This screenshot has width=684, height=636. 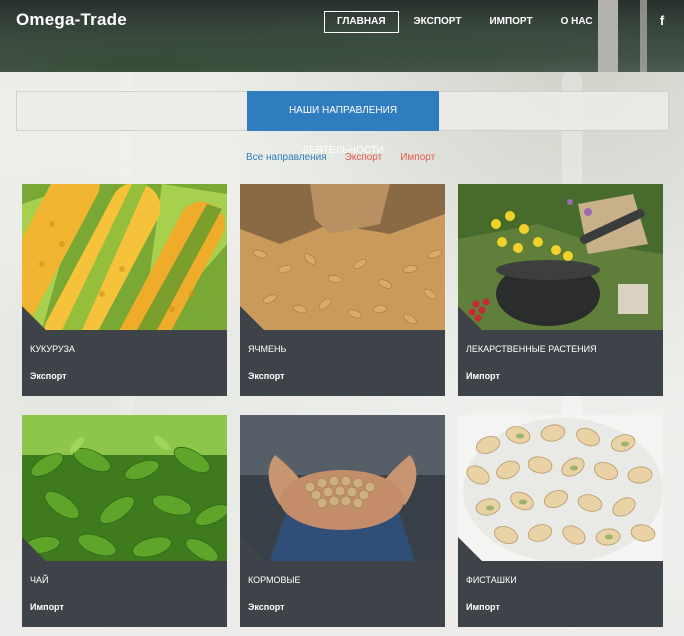 I want to click on product-card-tea: ЧАЙ Импорт, so click(x=124, y=521).